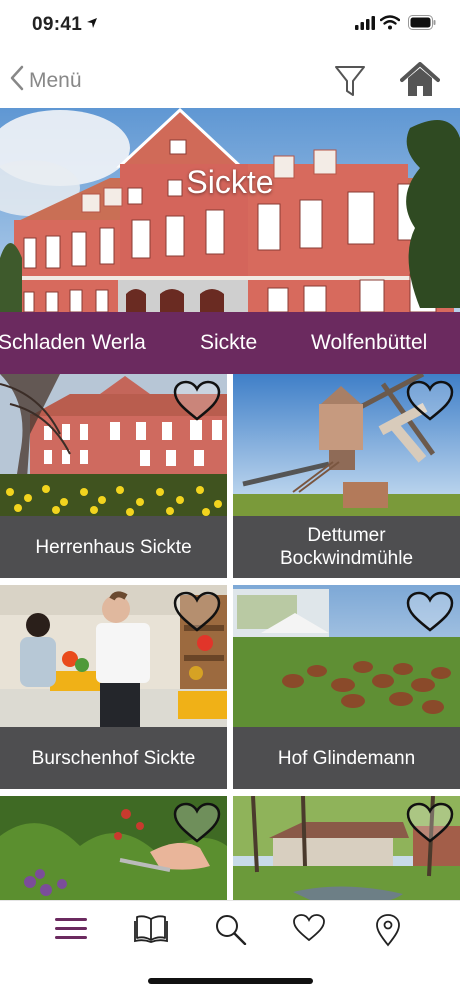 Image resolution: width=460 pixels, height=996 pixels. I want to click on back-button-label: Menü, so click(55, 80).